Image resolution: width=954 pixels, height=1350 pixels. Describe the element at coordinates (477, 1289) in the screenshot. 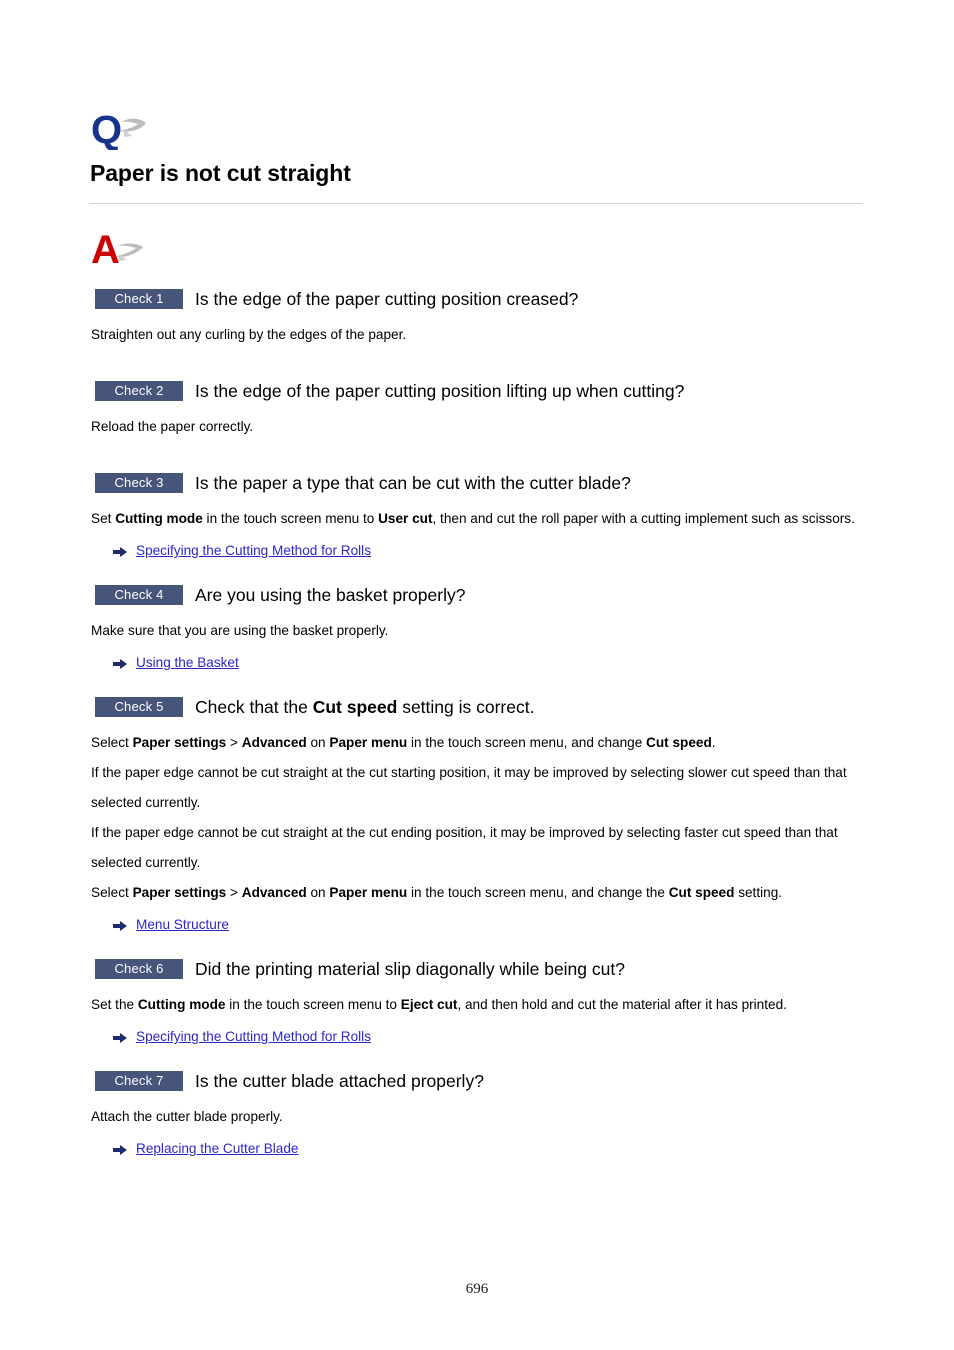

I see `page-number: 696` at that location.